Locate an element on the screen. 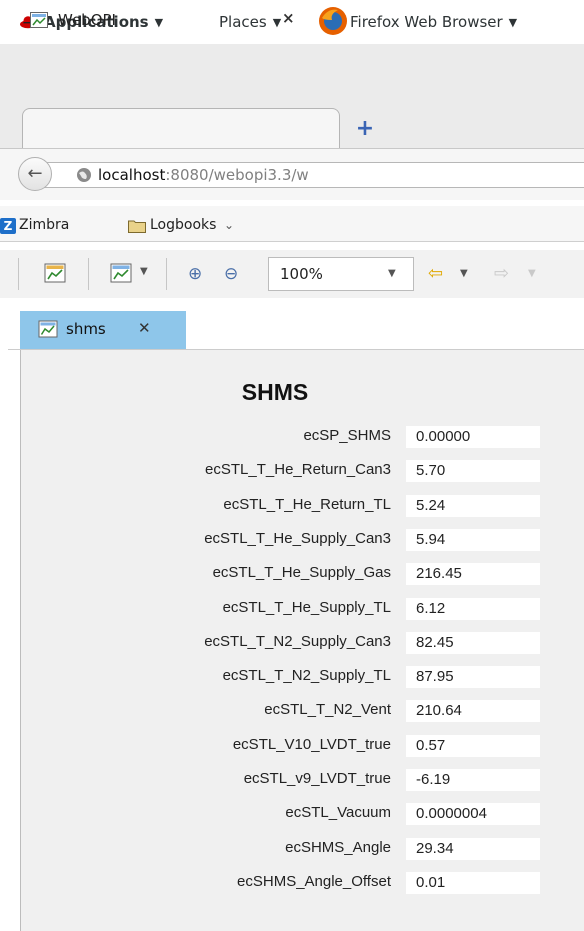 The height and width of the screenshot is (931, 584). pv-label: ecSTL_T_He_Supply_TL is located at coordinates (306, 607).